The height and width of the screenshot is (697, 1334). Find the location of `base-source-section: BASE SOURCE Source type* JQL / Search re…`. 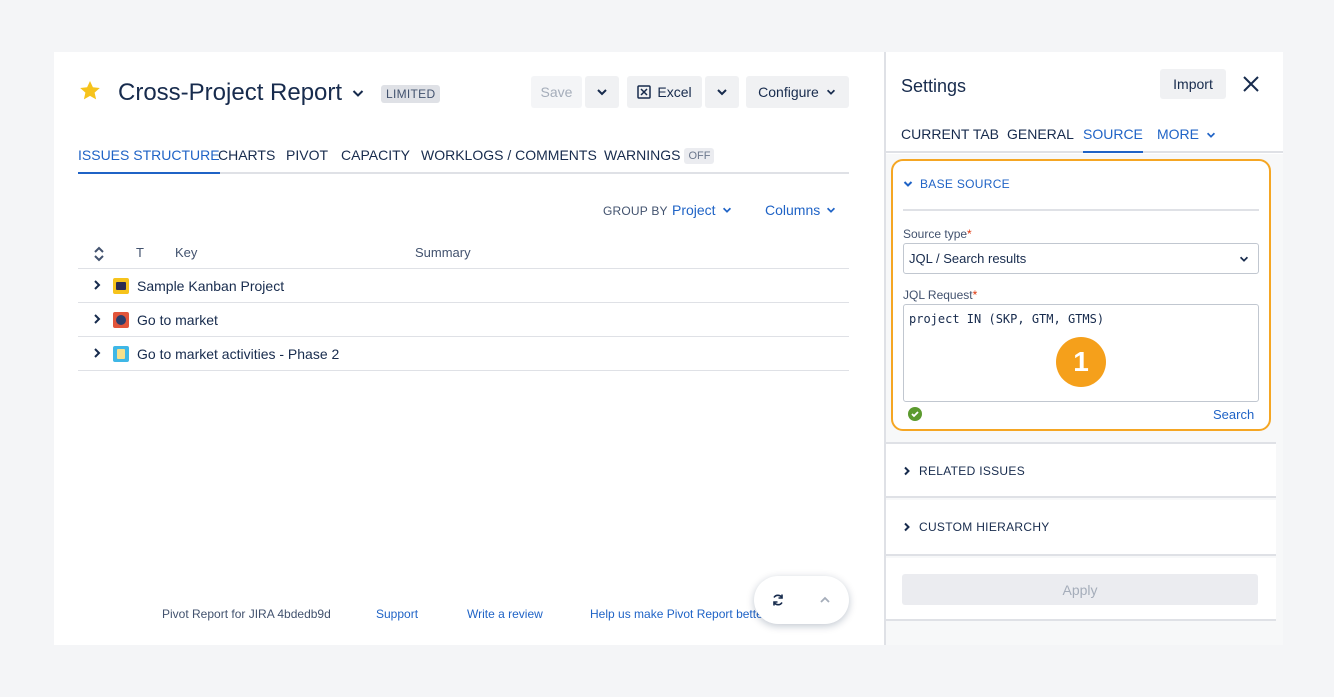

base-source-section: BASE SOURCE Source type* JQL / Search re… is located at coordinates (1081, 295).